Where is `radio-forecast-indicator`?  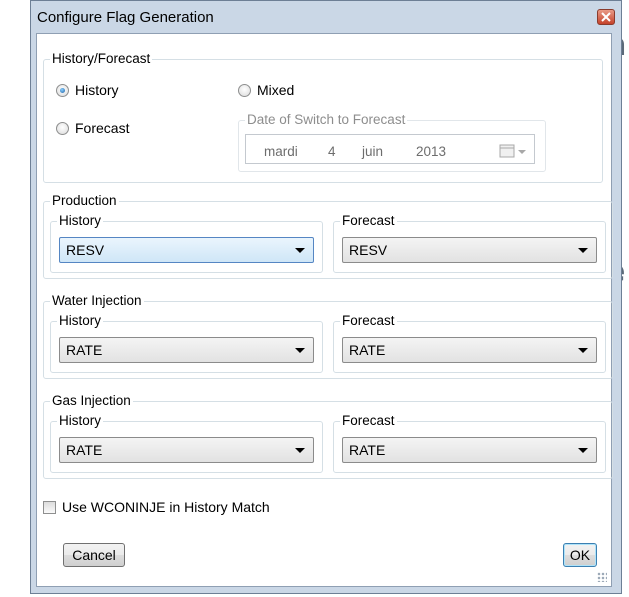
radio-forecast-indicator is located at coordinates (62, 128).